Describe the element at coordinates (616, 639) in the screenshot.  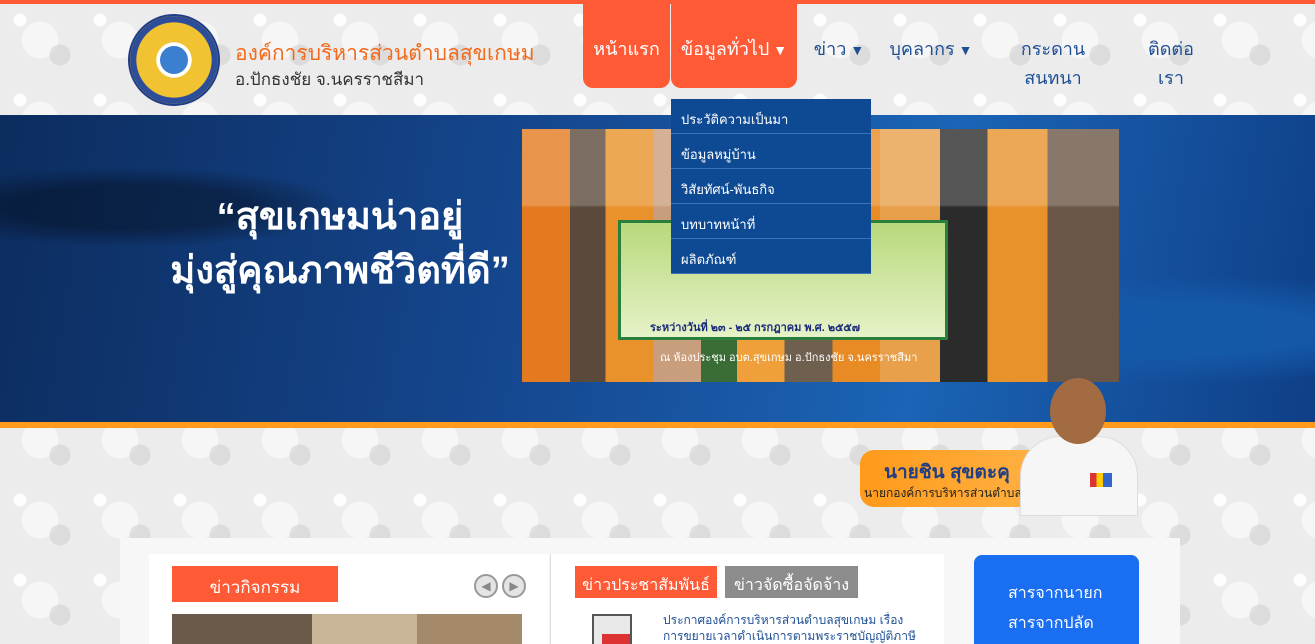
I see `pdf-label-icon` at that location.